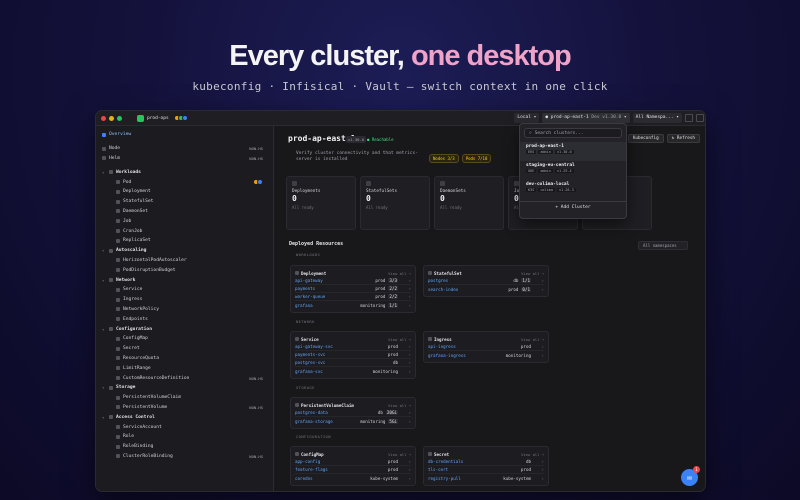 Image resolution: width=800 pixels, height=500 pixels. What do you see at coordinates (334, 371) in the screenshot?
I see `resource-name: grafana-svc` at bounding box center [334, 371].